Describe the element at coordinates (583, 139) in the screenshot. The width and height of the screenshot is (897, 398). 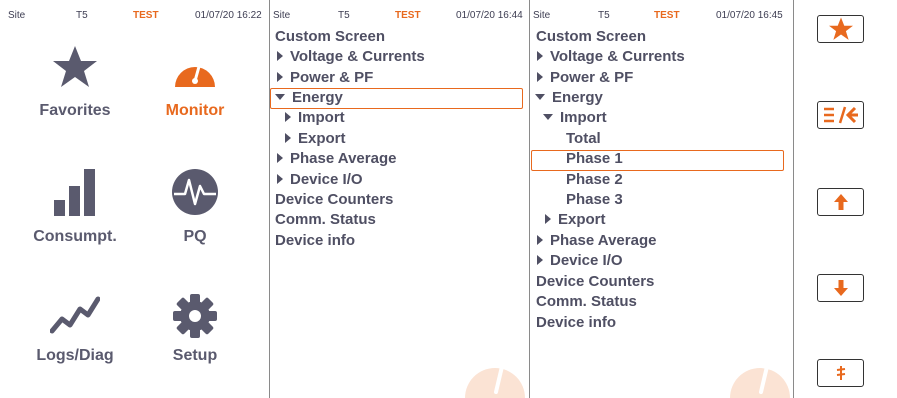
I see `menu-item-total: Total` at that location.